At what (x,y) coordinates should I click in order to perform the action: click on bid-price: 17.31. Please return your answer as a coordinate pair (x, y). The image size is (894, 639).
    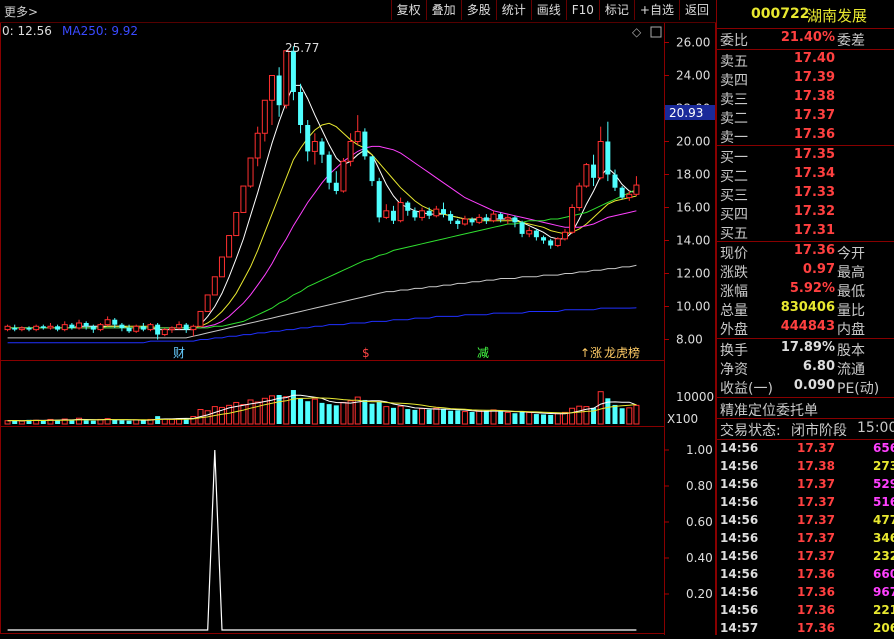
    Looking at the image, I should click on (814, 230).